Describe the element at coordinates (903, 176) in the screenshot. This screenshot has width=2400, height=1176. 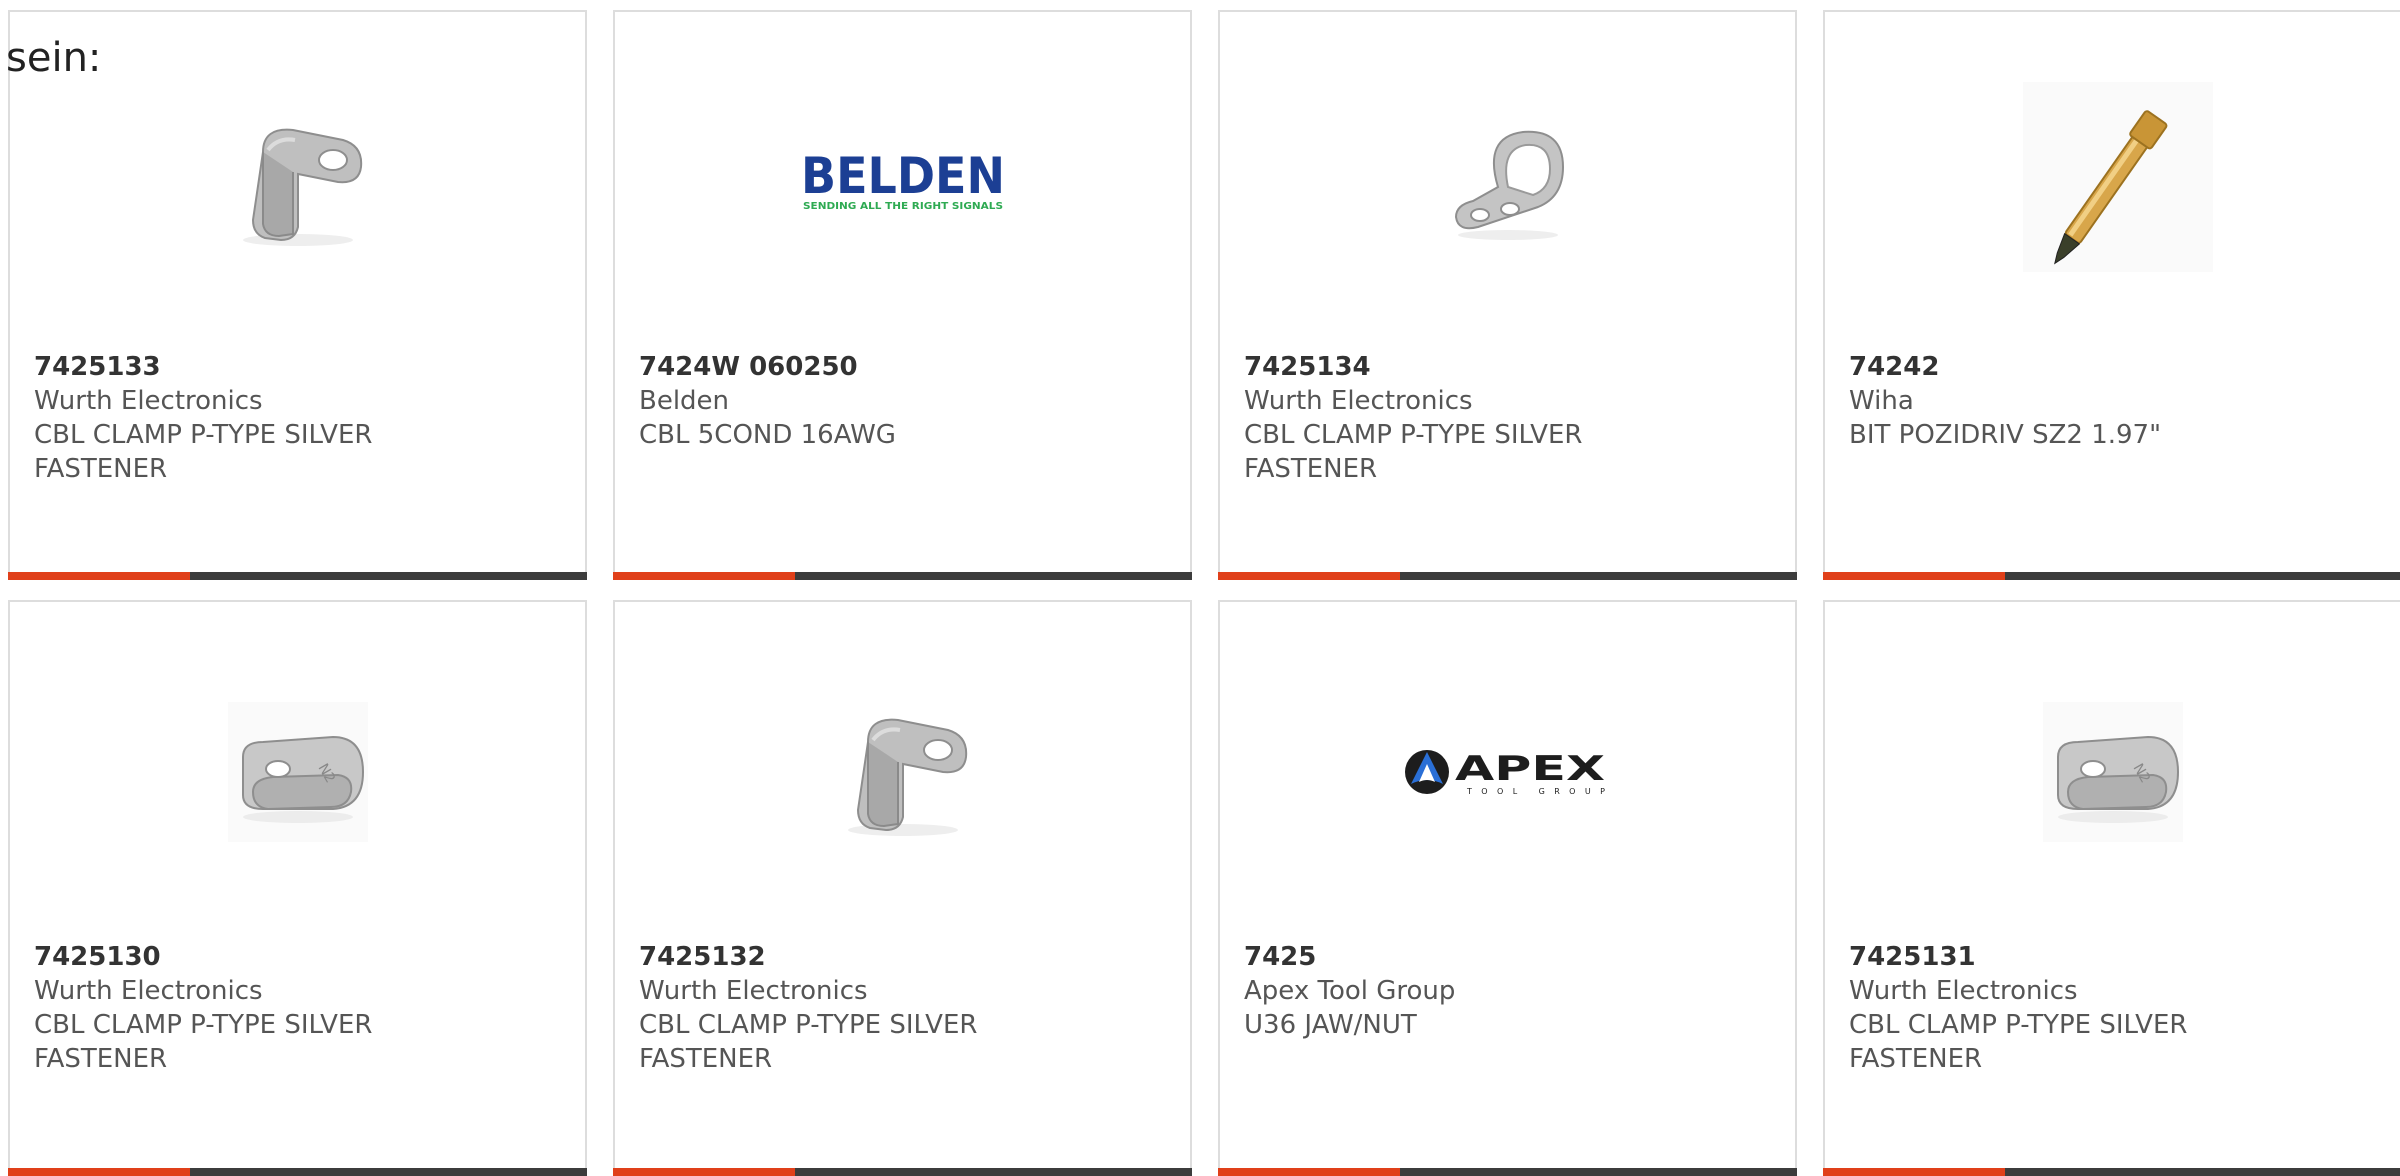
I see `belden-logo-text: BELDEN` at that location.